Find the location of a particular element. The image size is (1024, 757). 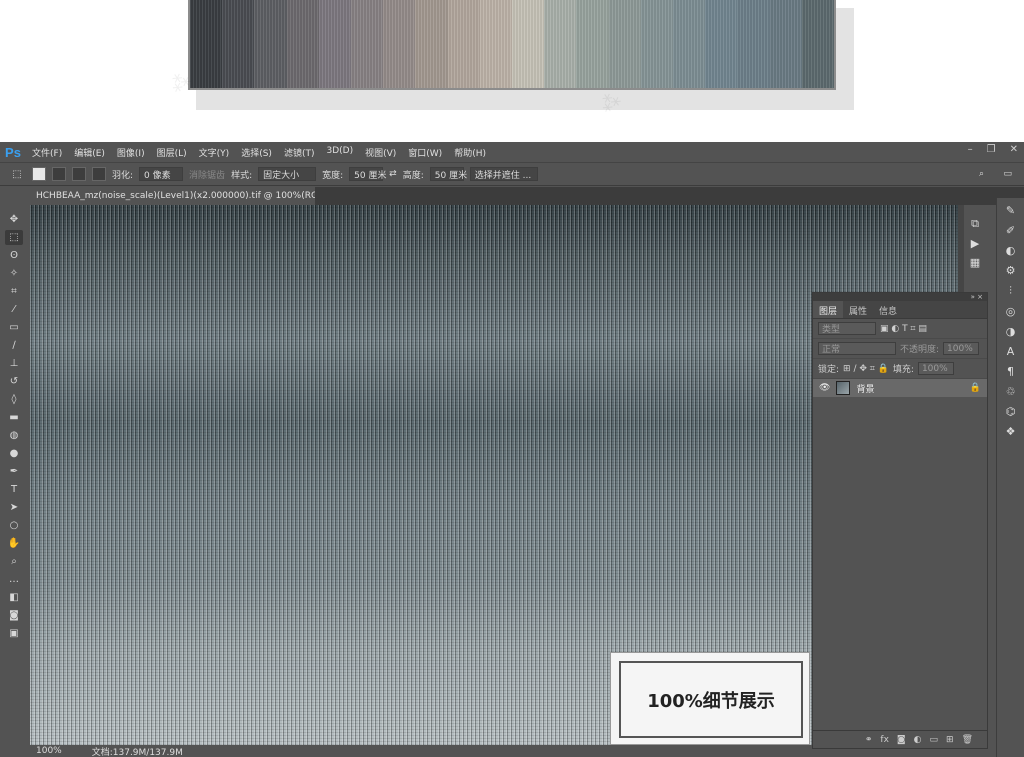

history-brush-icon: ↺ is located at coordinates (14, 381).